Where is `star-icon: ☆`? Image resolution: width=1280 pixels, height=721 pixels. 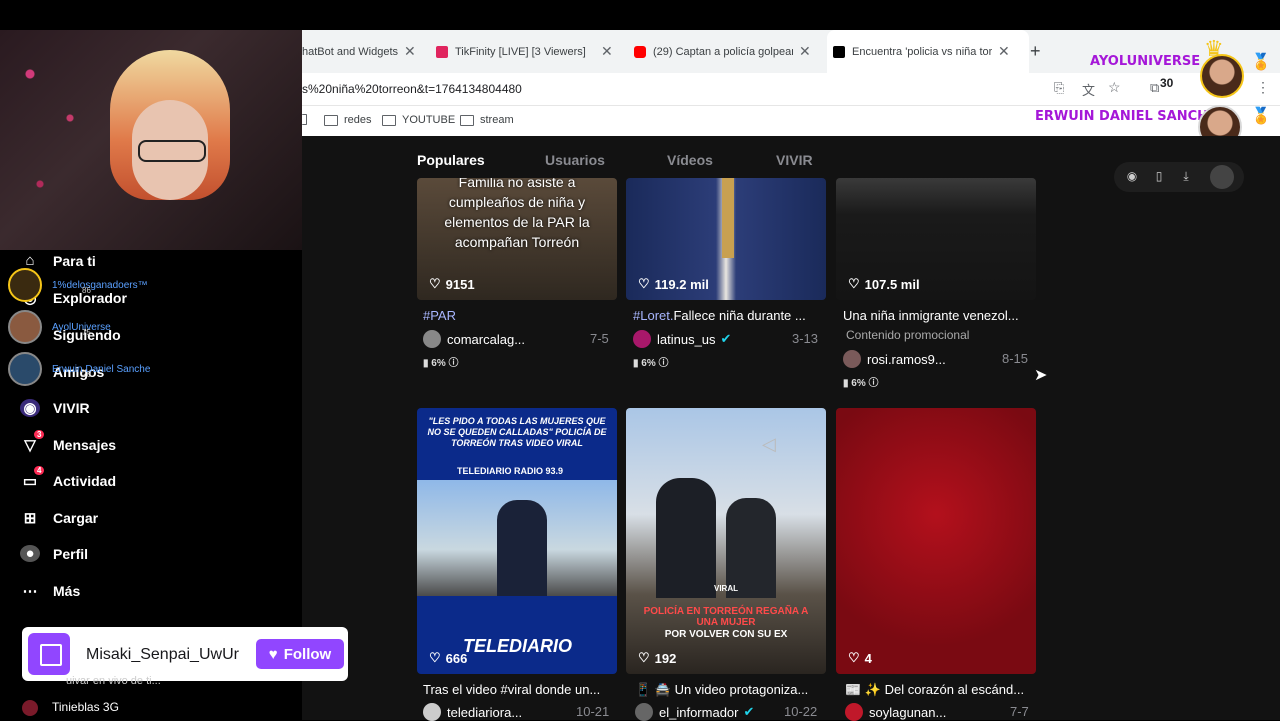
star-icon: ☆ is located at coordinates (1114, 87).